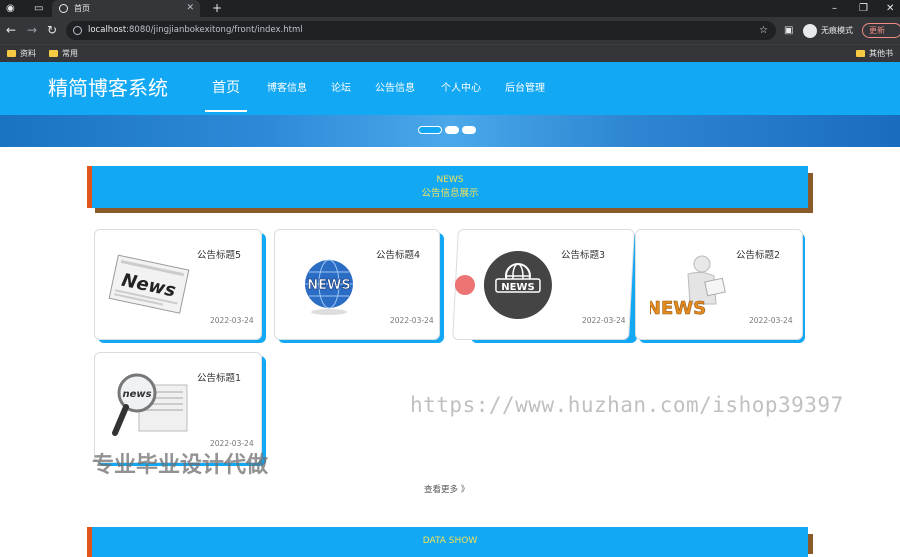  I want to click on restore-icon: ❐, so click(863, 8).